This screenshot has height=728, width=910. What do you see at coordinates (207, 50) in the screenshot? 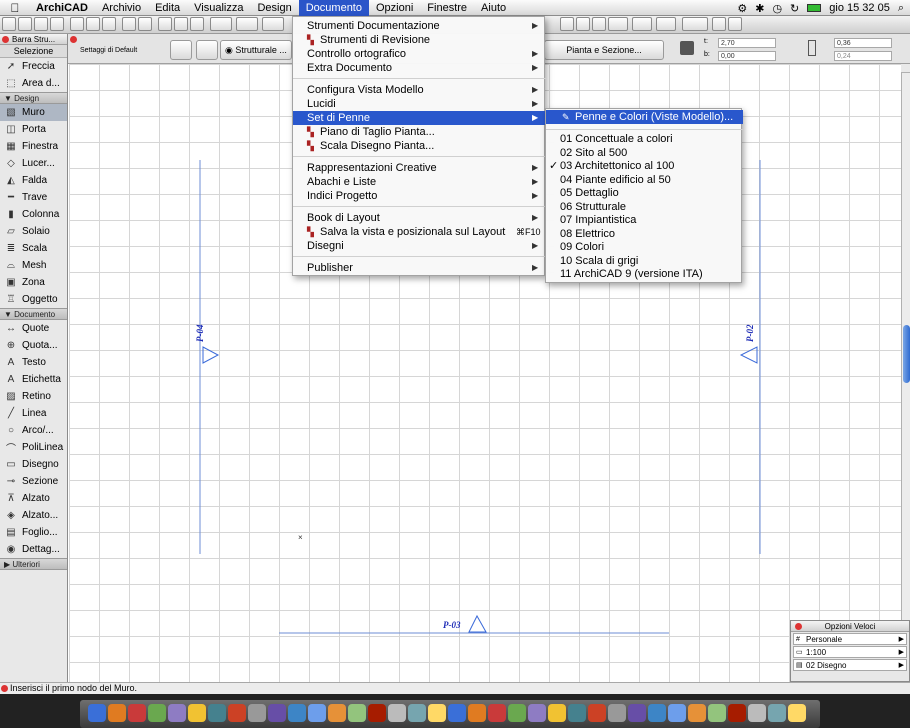
I see `hatch-pattern-button` at bounding box center [207, 50].